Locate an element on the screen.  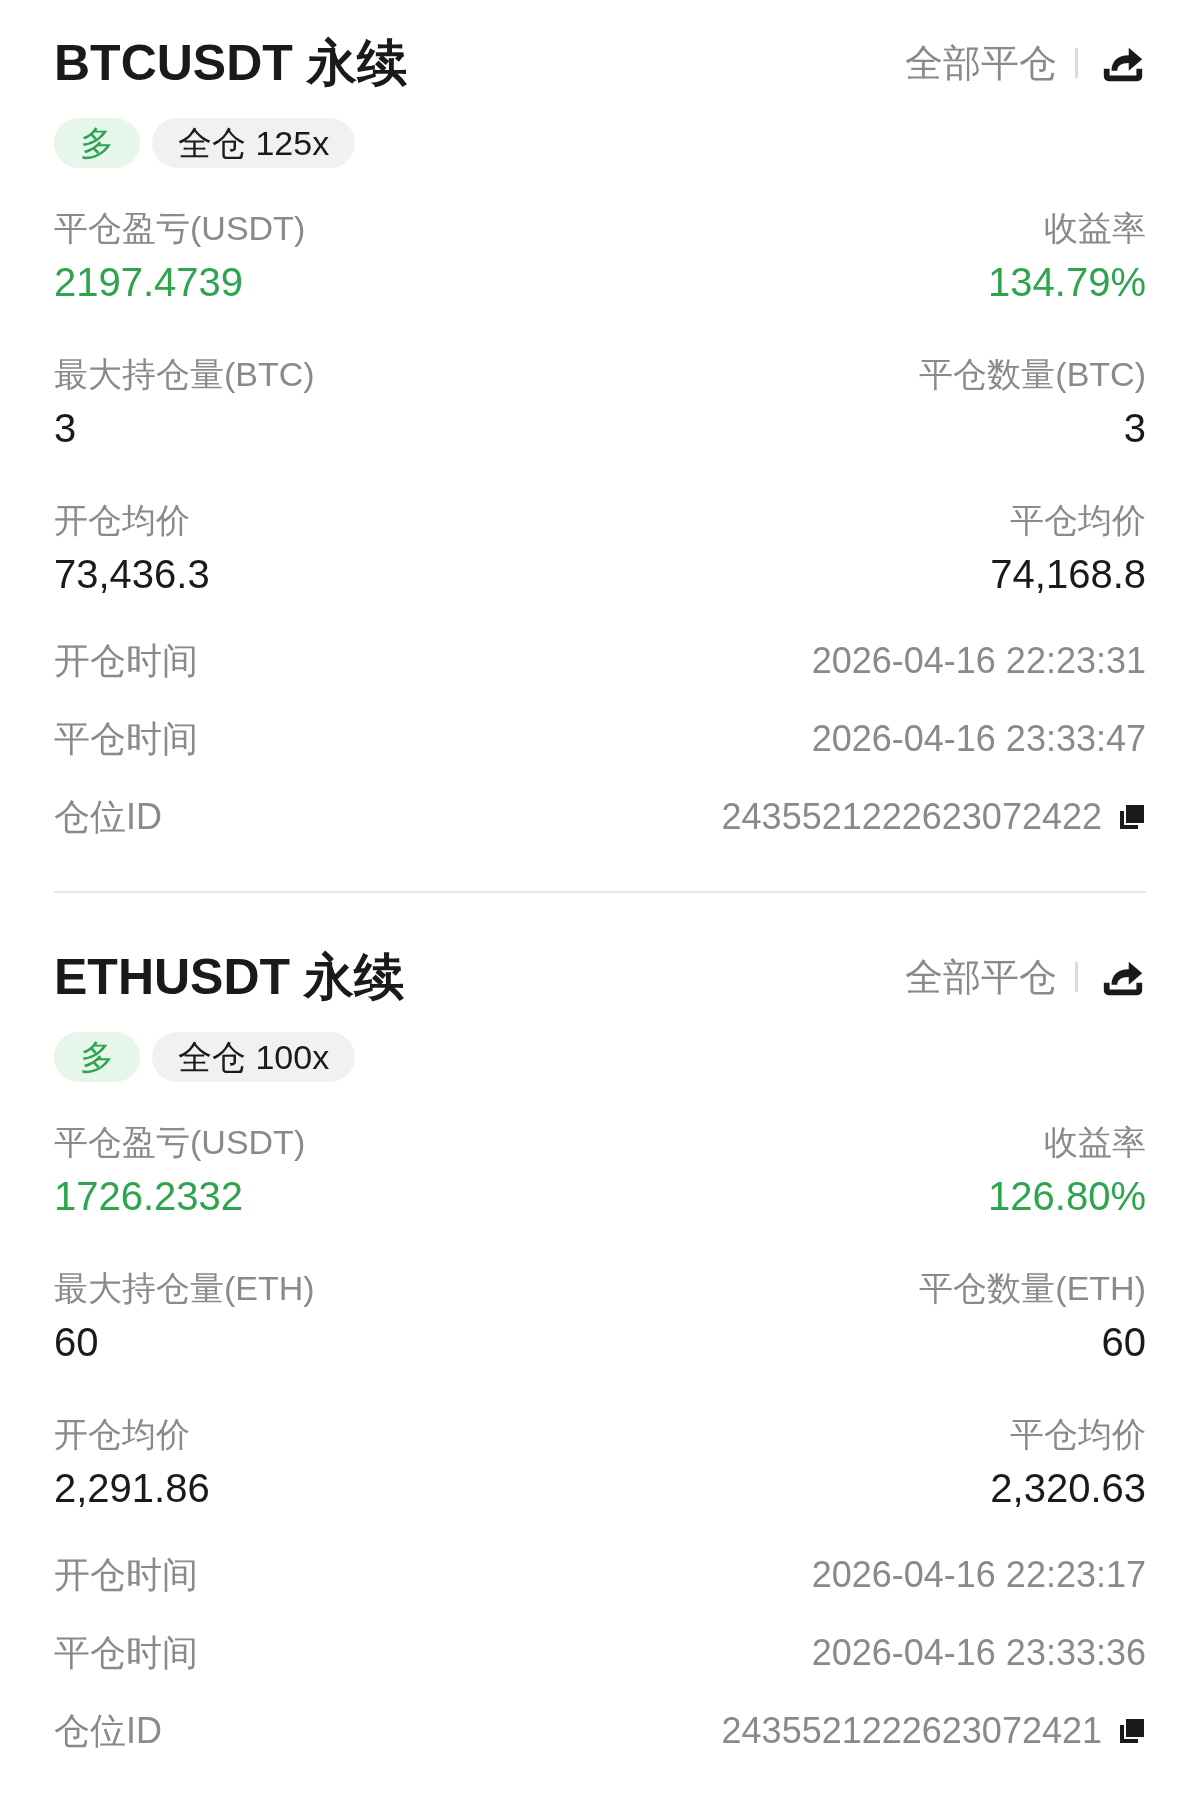
detail-value: 2435521222623072421 is located at coordinates (911, 1731).